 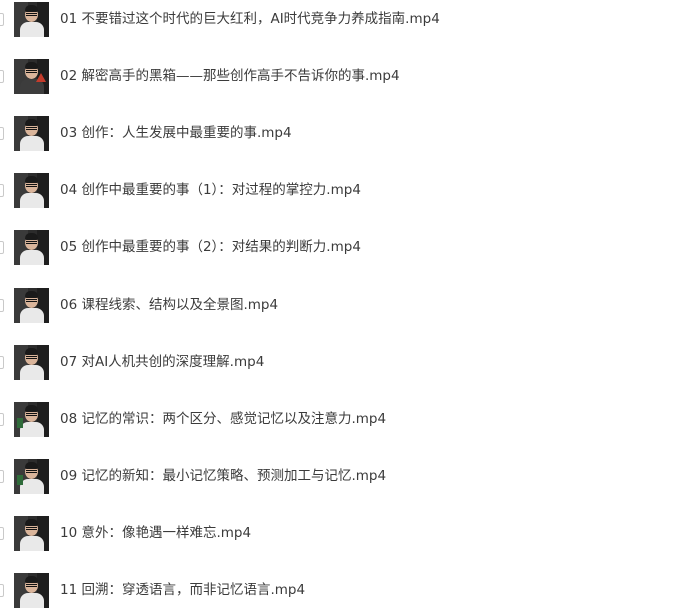 I want to click on file-row: 05 创作中最重要的事（2）：对结果的判断力.mp4, so click(x=340, y=247).